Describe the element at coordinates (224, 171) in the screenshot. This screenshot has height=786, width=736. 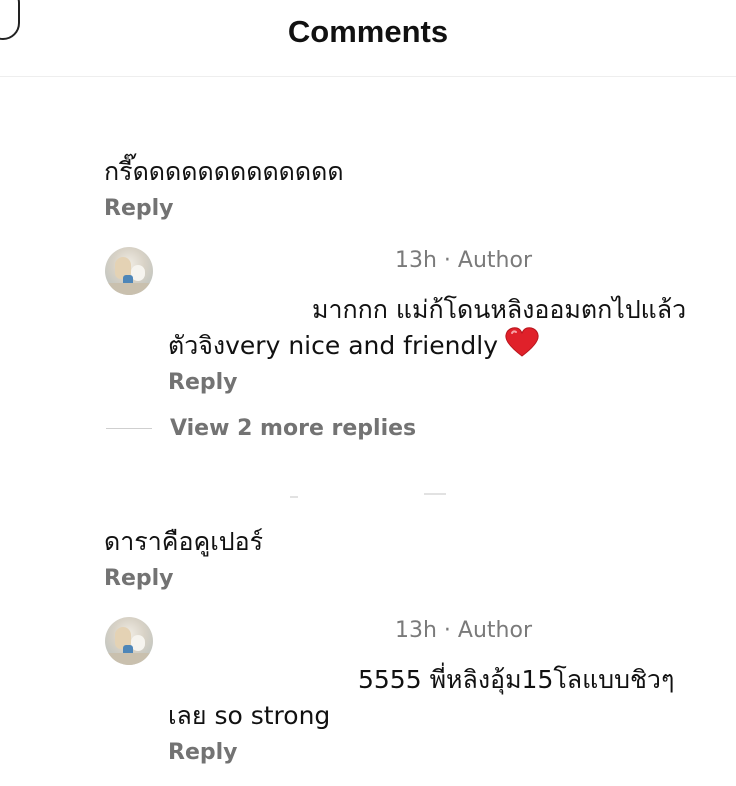
I see `comment-text: กรี๊ดดดดดดดดดดดดด` at that location.